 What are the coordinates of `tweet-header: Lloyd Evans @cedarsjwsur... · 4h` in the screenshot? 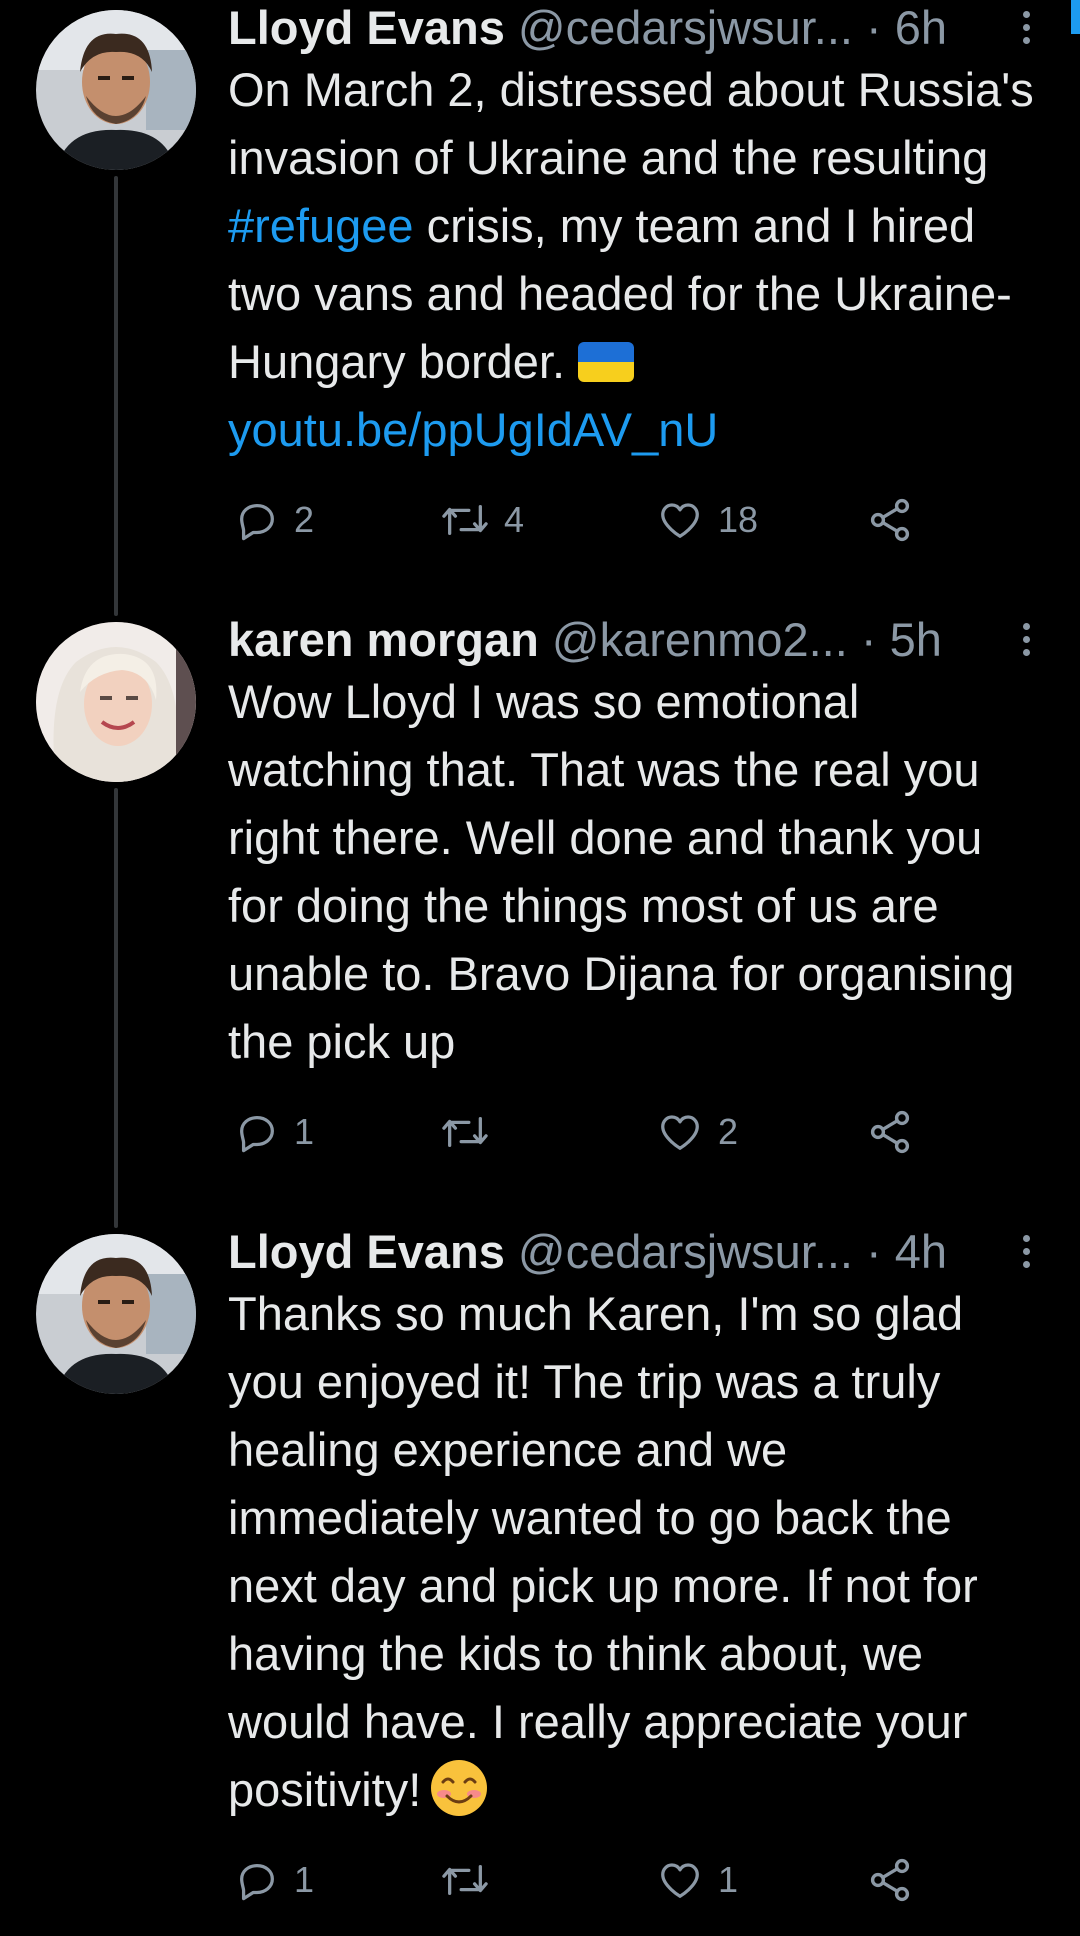 It's located at (633, 1252).